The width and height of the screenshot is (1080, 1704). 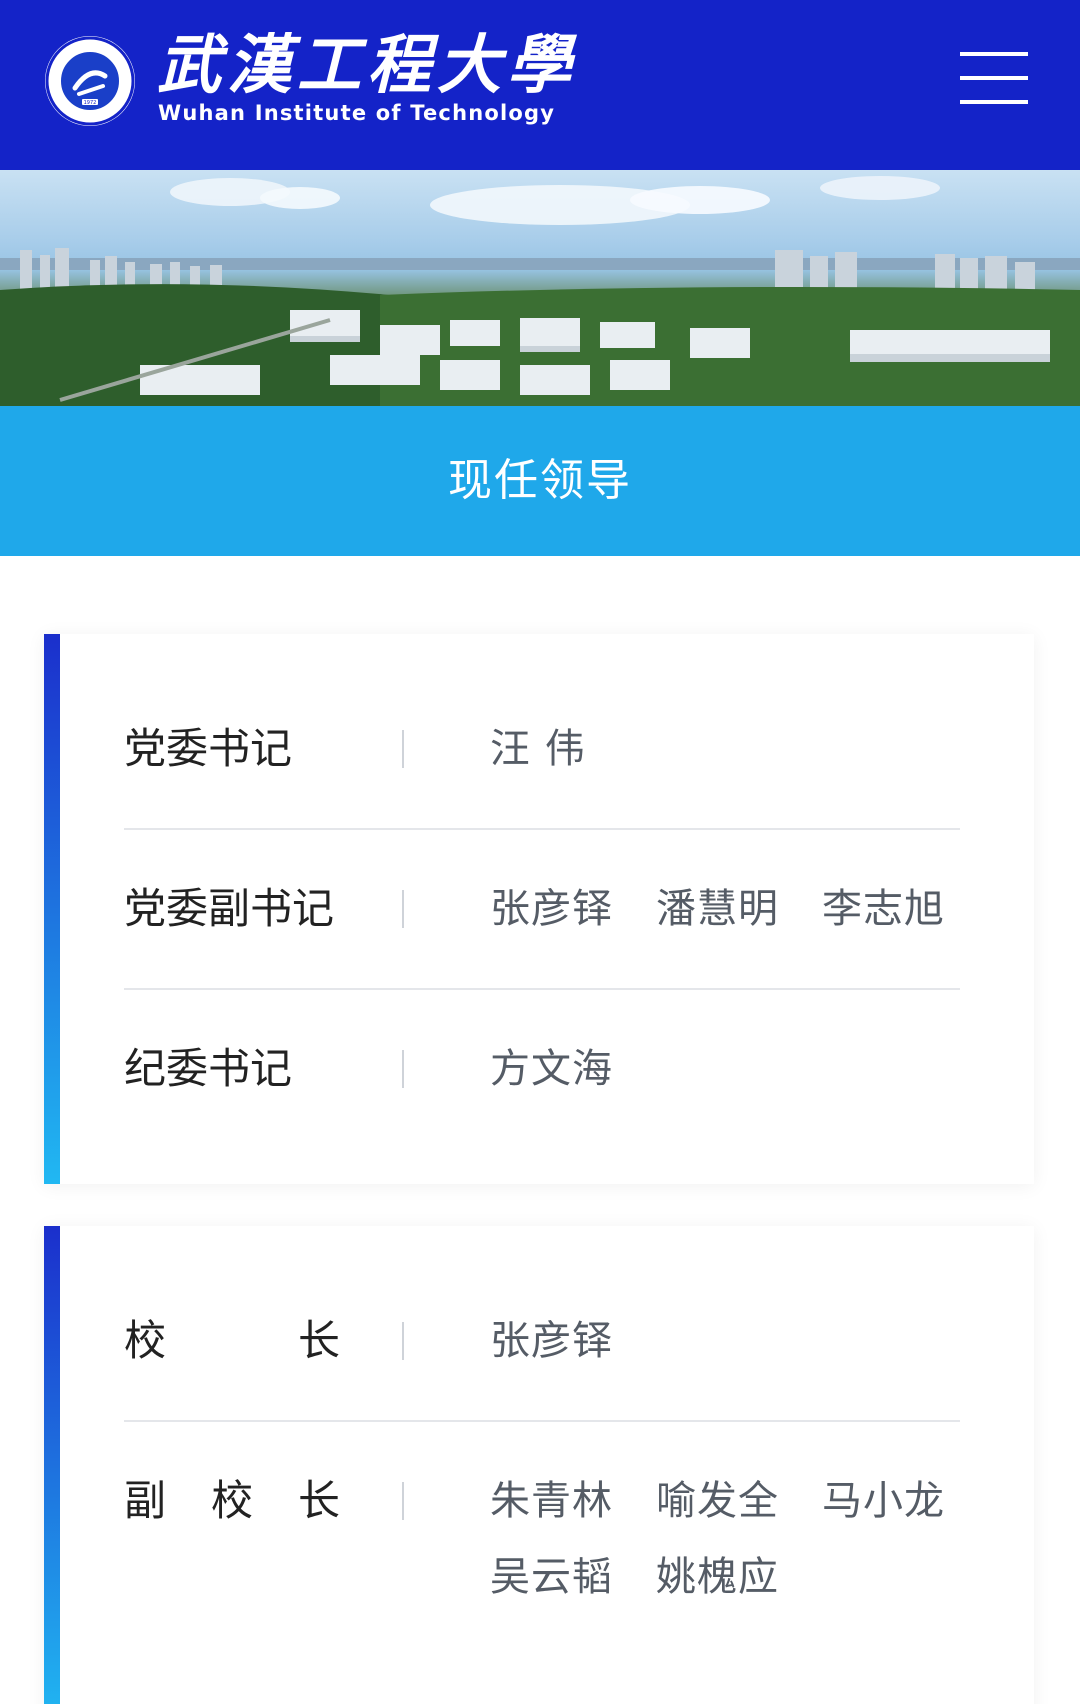 What do you see at coordinates (551, 1501) in the screenshot?
I see `leader-name: 朱青林` at bounding box center [551, 1501].